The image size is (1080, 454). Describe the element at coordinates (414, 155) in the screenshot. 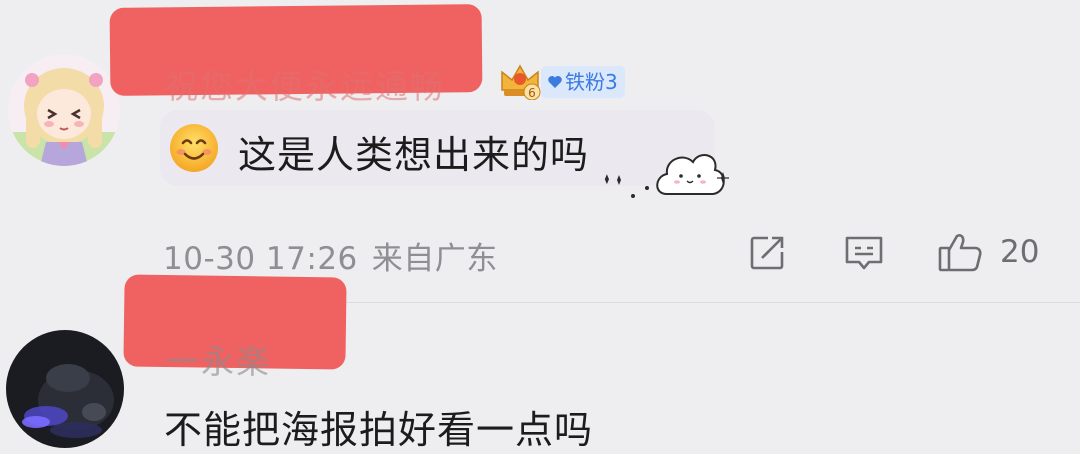

I see `comment-text: 这是人类想出来的吗` at that location.